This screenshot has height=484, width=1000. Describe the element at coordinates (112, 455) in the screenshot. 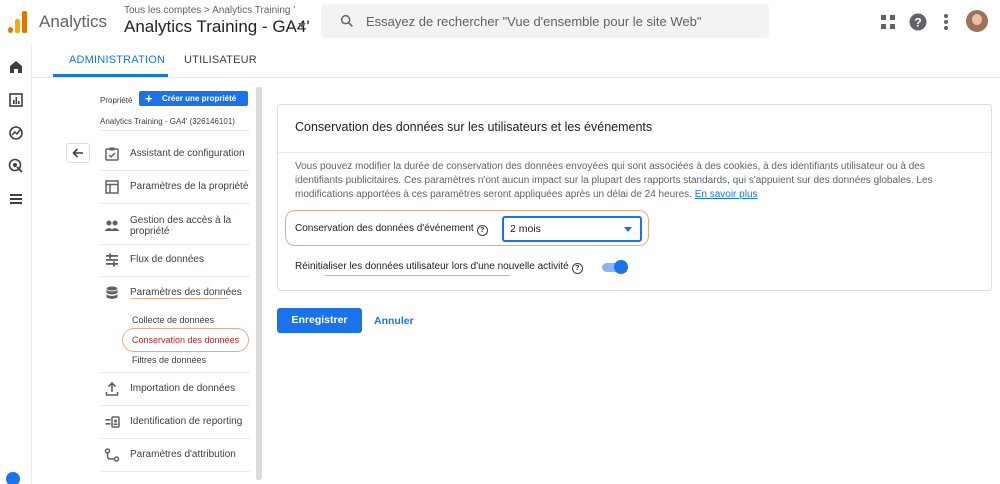

I see `attribution-icon` at that location.